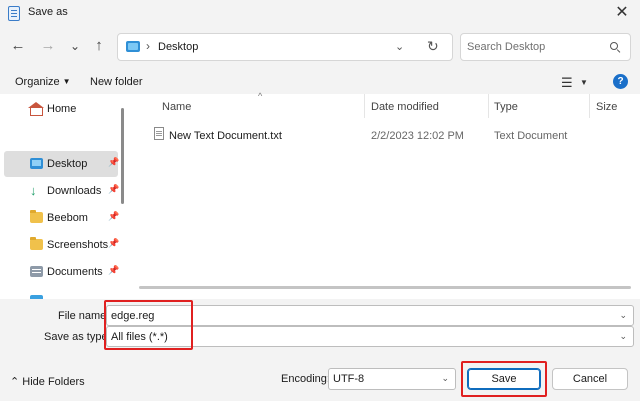  What do you see at coordinates (148, 325) in the screenshot?
I see `highlight-box-filename` at bounding box center [148, 325].